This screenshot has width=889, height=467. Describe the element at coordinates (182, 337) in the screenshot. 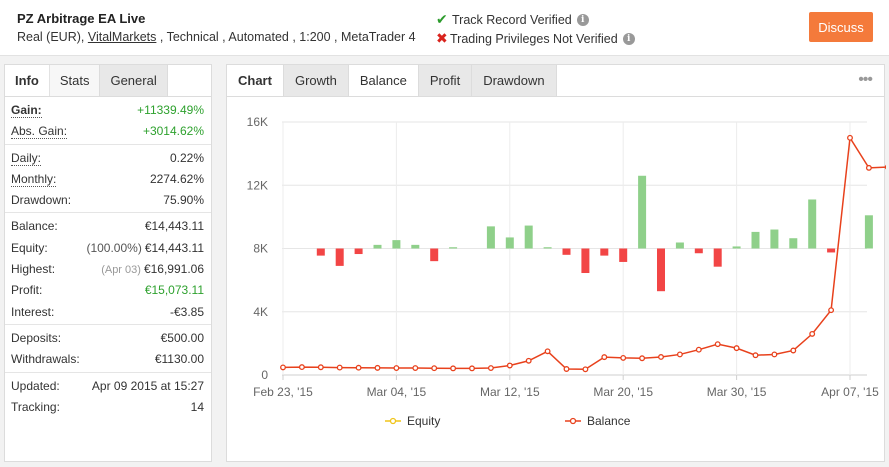

I see `deposits-value: €500.00` at that location.